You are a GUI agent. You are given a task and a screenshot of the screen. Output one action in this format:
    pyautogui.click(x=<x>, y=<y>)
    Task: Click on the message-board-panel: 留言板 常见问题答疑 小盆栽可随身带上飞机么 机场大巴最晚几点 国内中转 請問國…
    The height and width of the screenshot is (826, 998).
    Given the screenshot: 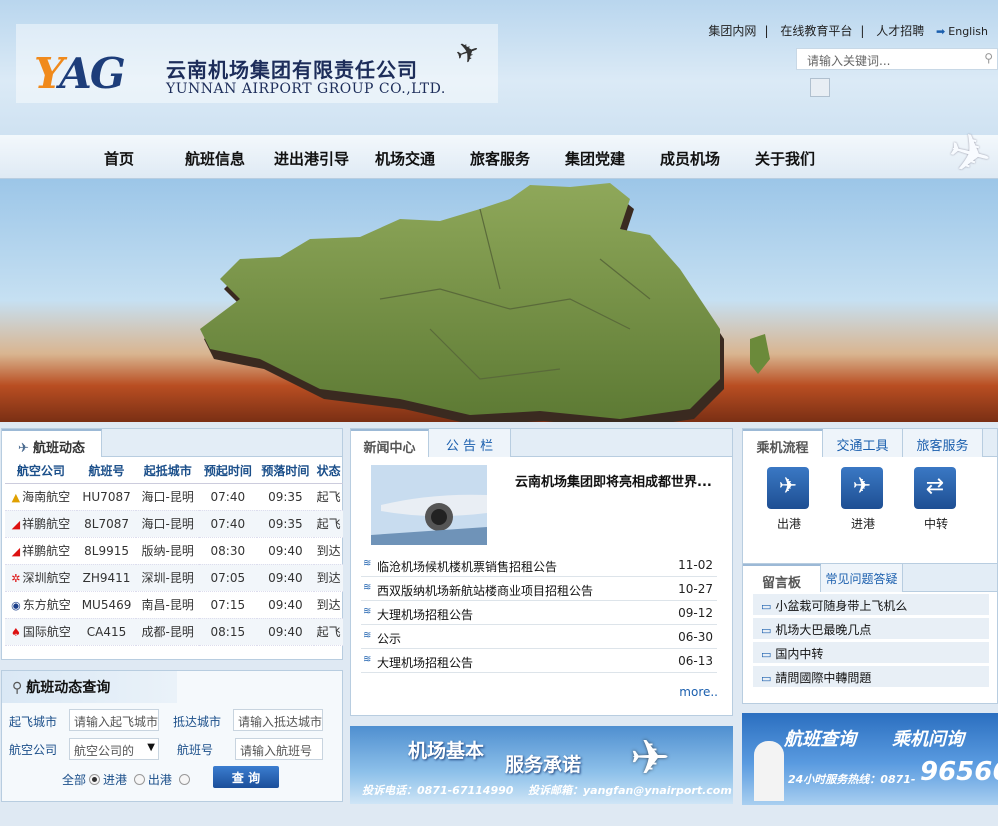 What is the action you would take?
    pyautogui.click(x=870, y=634)
    